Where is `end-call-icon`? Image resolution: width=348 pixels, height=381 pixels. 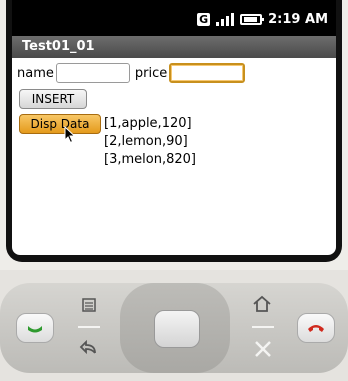 end-call-icon is located at coordinates (316, 328).